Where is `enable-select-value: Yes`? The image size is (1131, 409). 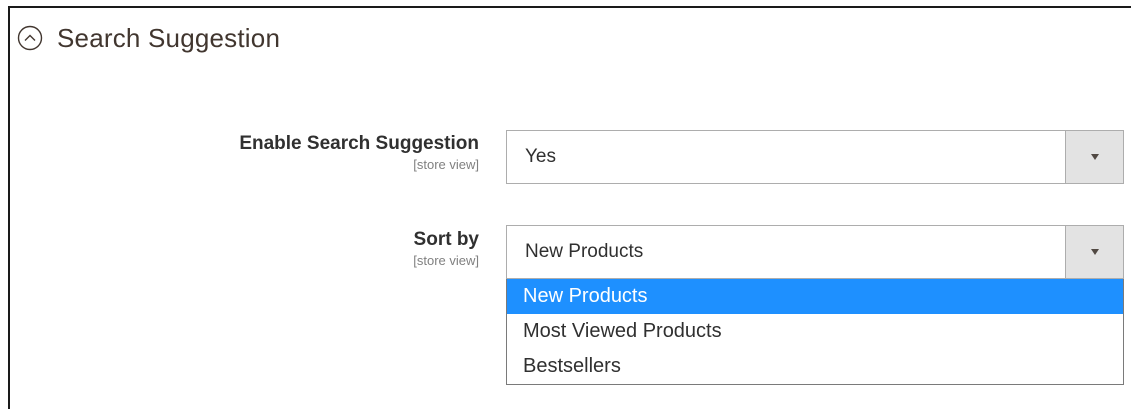
enable-select-value: Yes is located at coordinates (540, 156).